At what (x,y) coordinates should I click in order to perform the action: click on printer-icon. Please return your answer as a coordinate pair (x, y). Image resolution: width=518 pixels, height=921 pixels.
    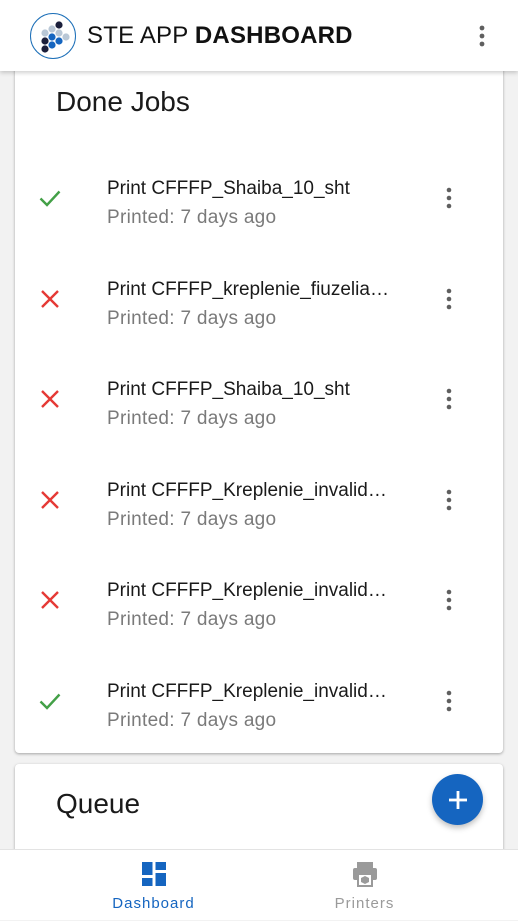
    Looking at the image, I should click on (365, 874).